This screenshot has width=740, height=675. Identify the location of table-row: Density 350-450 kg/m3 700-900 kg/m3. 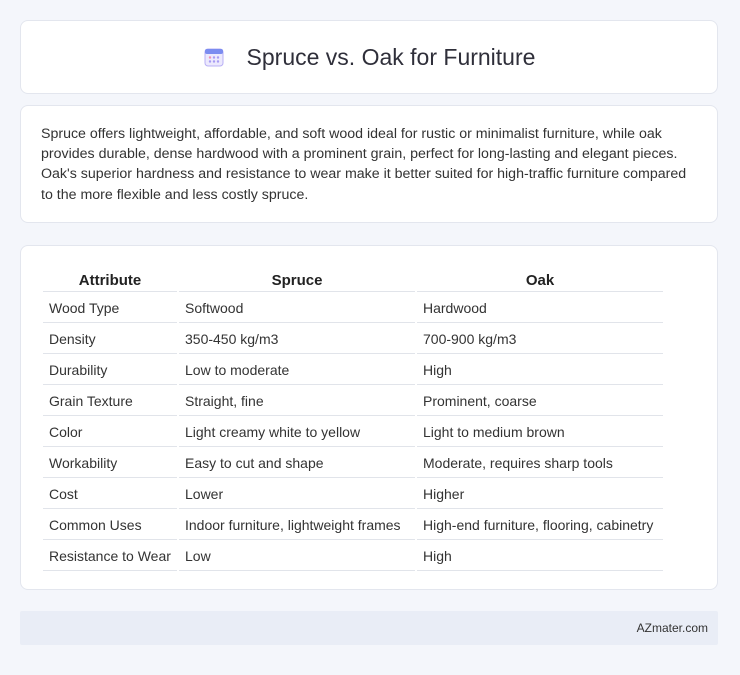
(353, 339).